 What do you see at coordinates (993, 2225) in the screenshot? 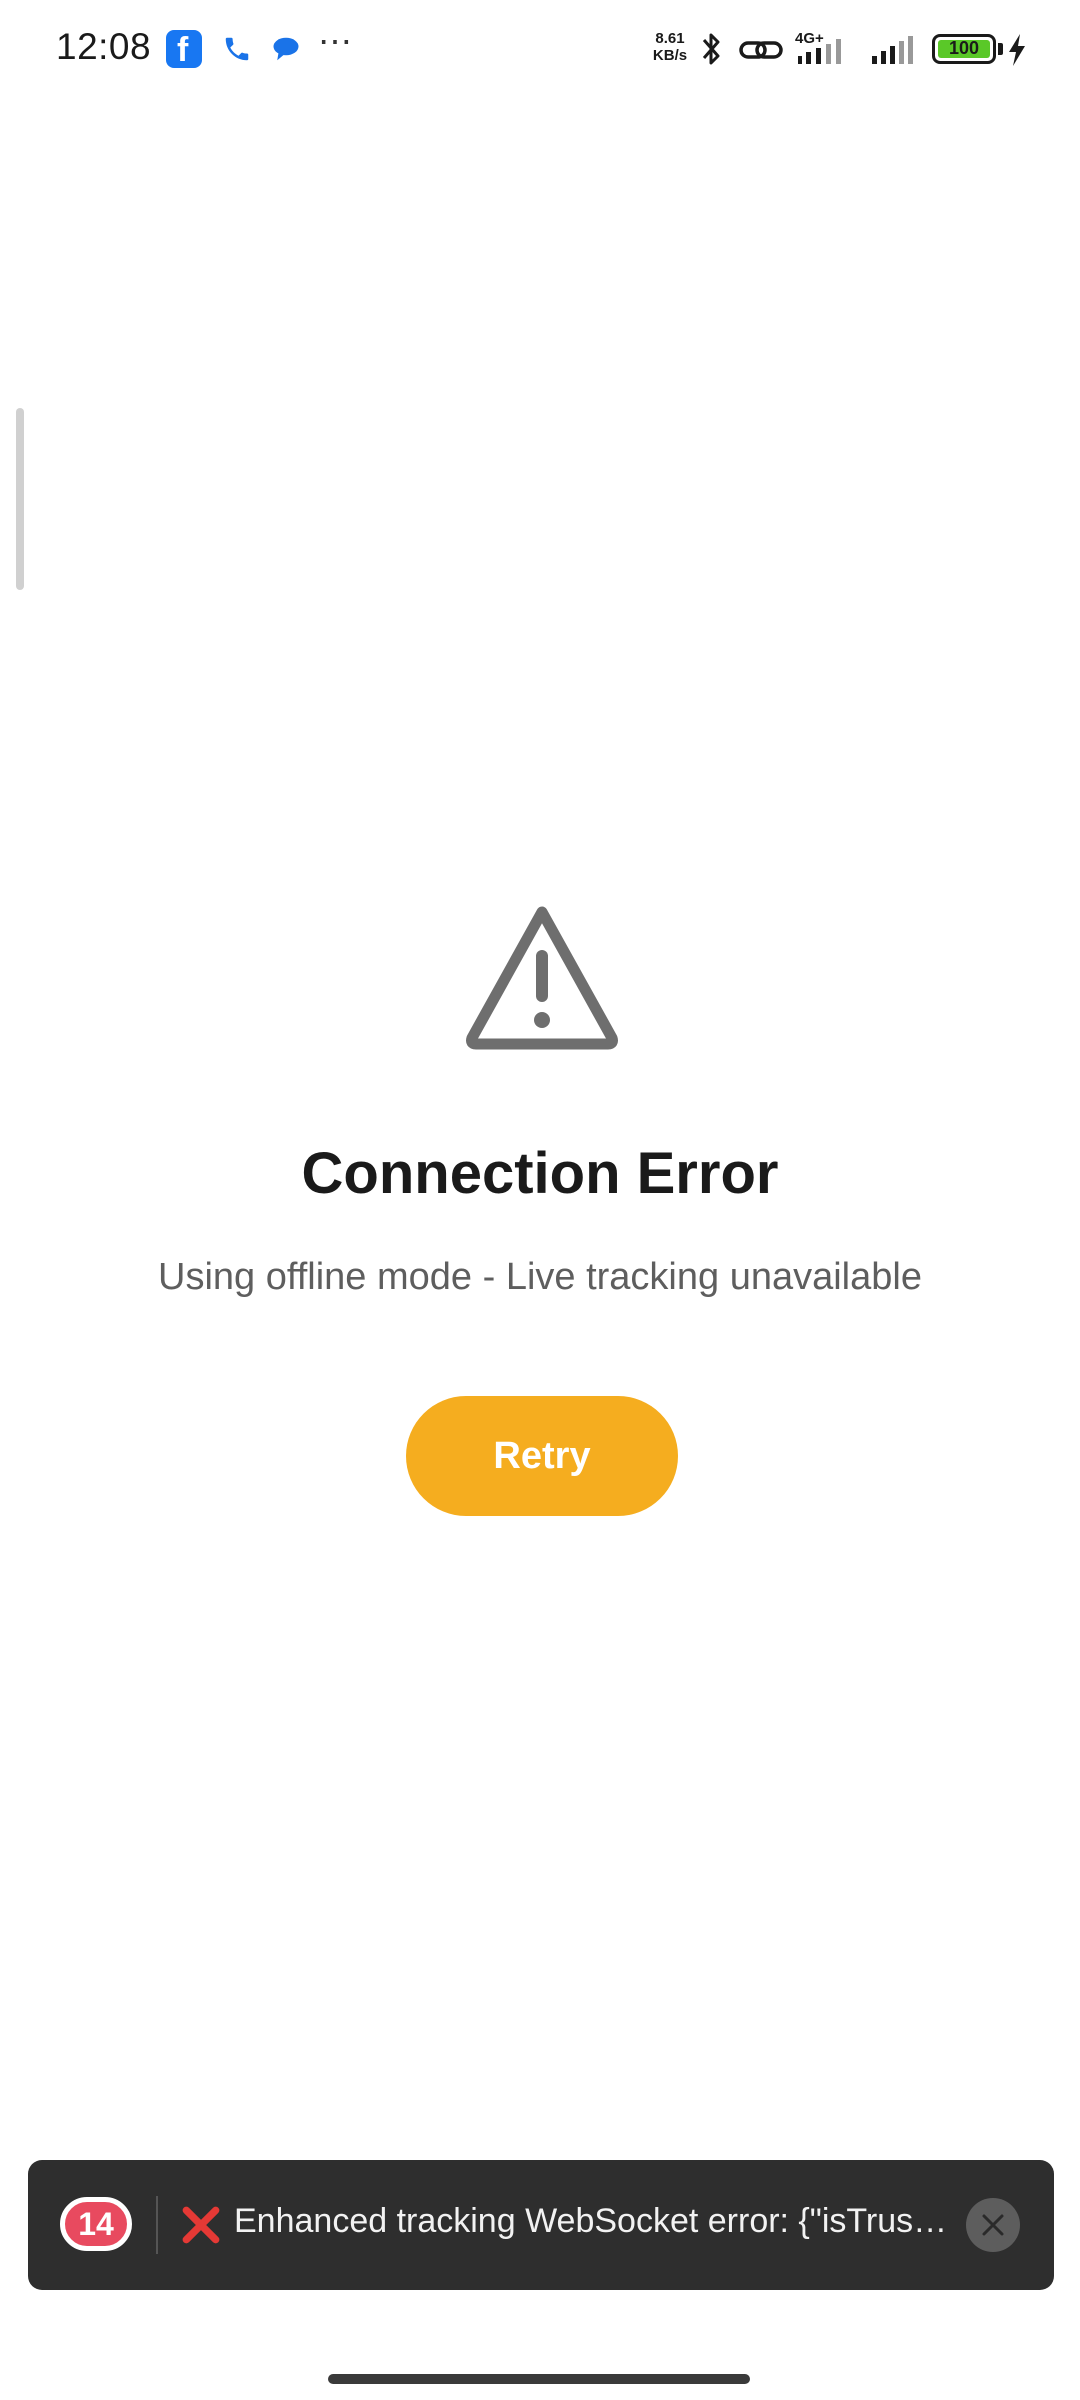
I see `close-icon` at bounding box center [993, 2225].